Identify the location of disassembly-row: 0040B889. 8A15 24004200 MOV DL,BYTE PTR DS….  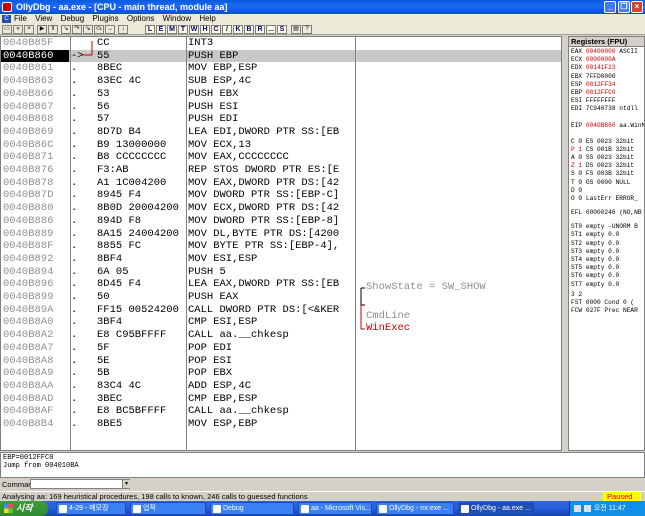
(281, 234).